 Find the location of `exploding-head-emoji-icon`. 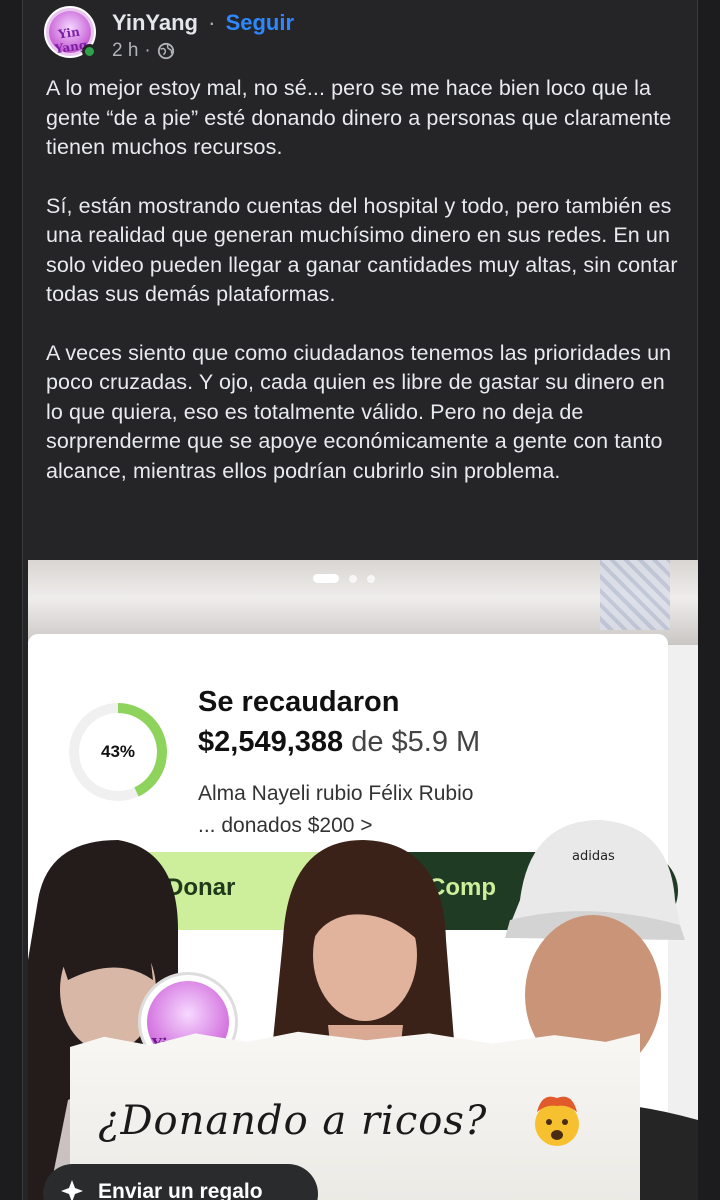

exploding-head-emoji-icon is located at coordinates (557, 1121).